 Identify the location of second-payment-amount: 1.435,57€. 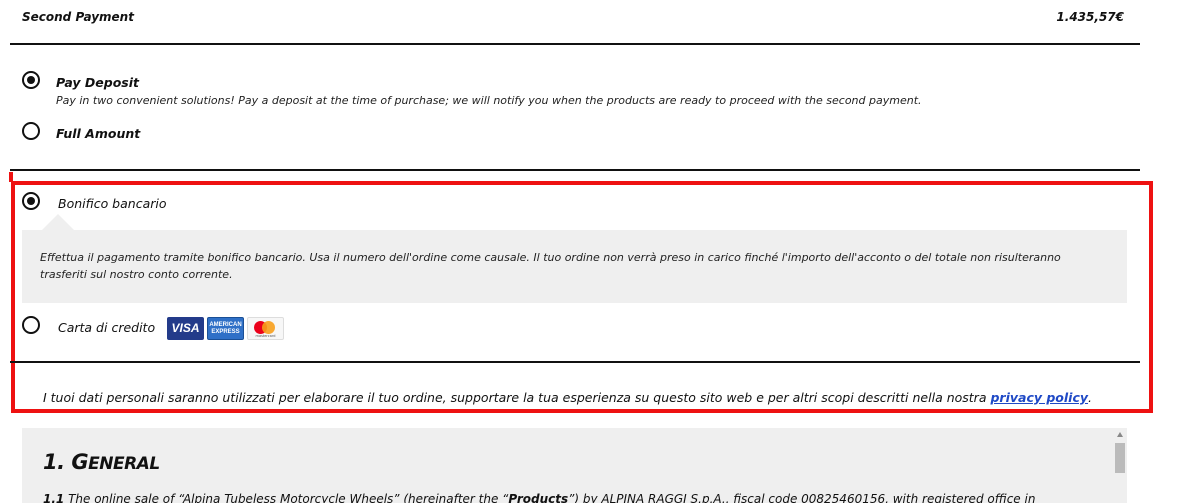
(1090, 17).